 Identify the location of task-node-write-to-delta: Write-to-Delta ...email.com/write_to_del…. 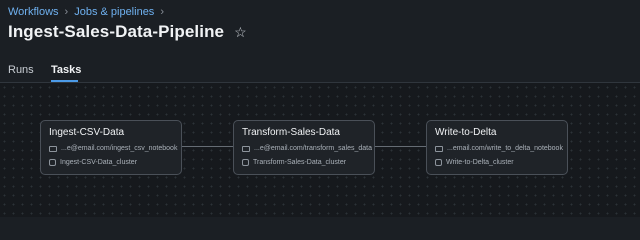
(497, 147).